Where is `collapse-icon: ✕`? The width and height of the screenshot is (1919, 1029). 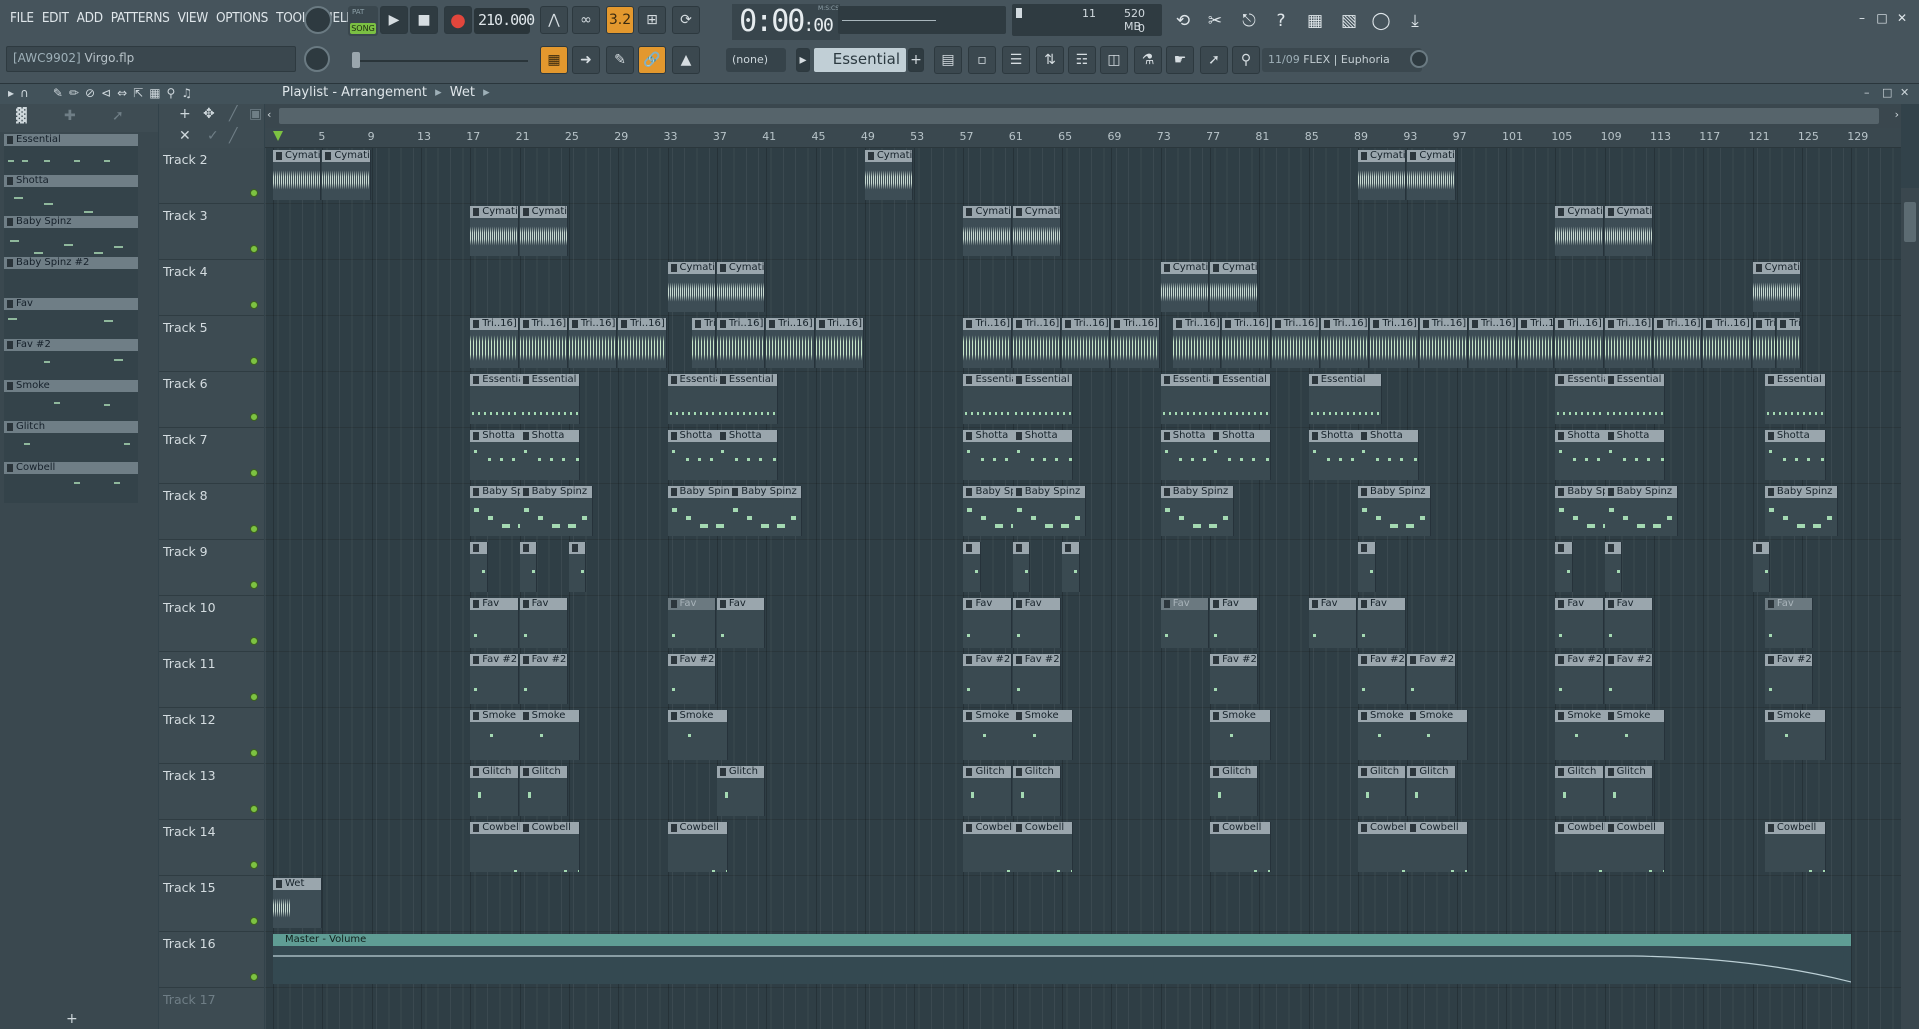
collapse-icon: ✕ is located at coordinates (185, 136).